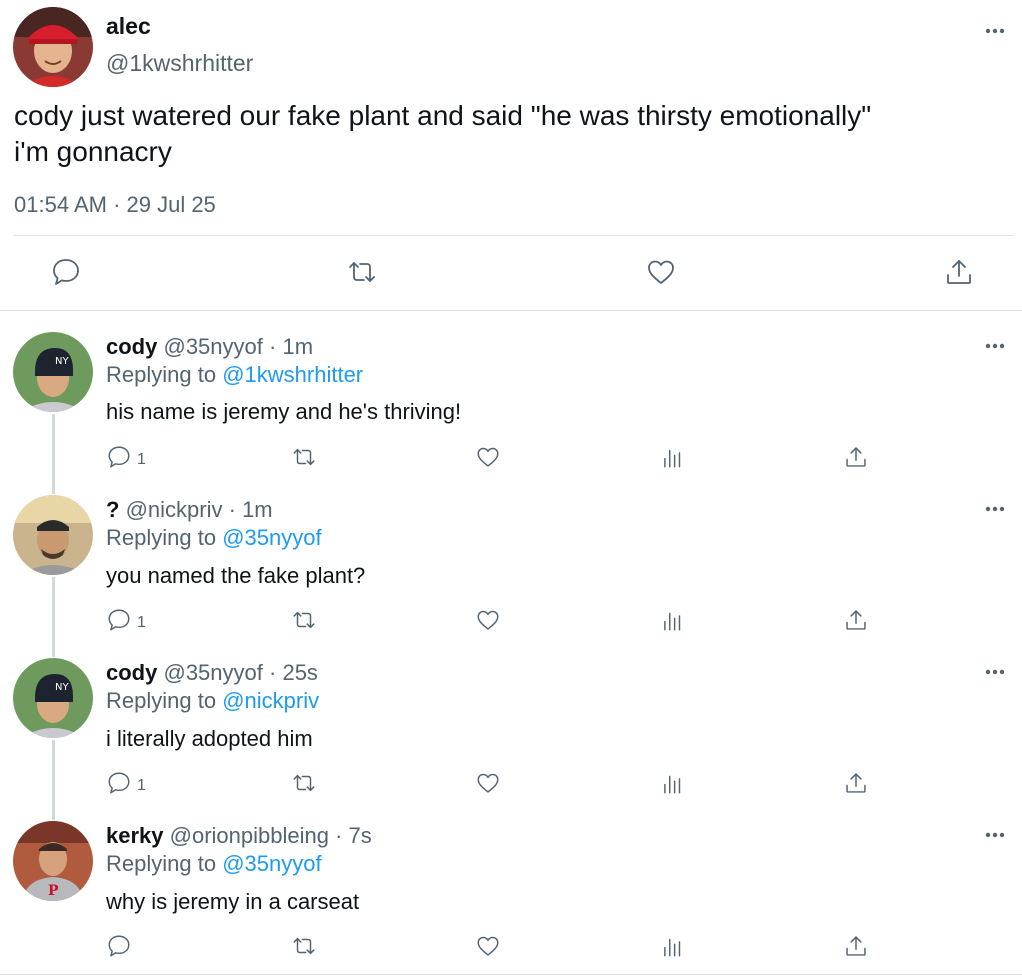  What do you see at coordinates (299, 672) in the screenshot?
I see `reply-time: 25s` at bounding box center [299, 672].